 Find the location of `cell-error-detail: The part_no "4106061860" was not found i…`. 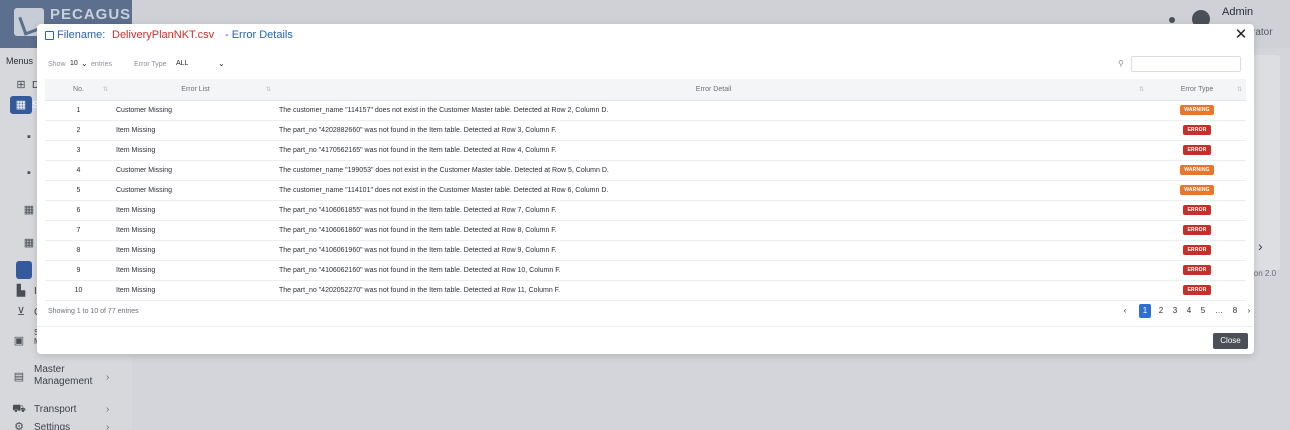

cell-error-detail: The part_no "4106061860" was not found i… is located at coordinates (711, 230).